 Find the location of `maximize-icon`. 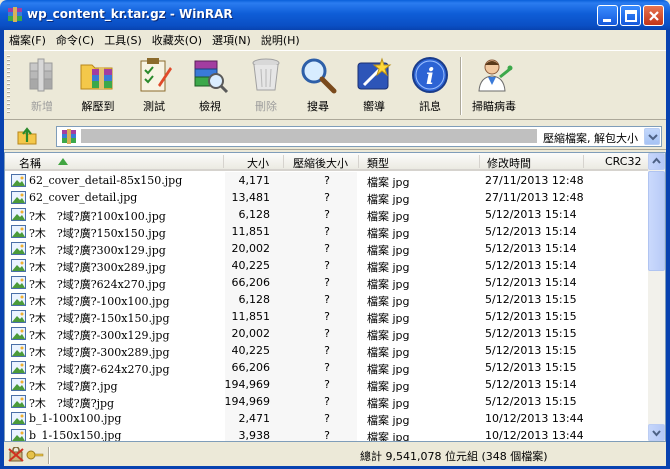

maximize-icon is located at coordinates (631, 16).